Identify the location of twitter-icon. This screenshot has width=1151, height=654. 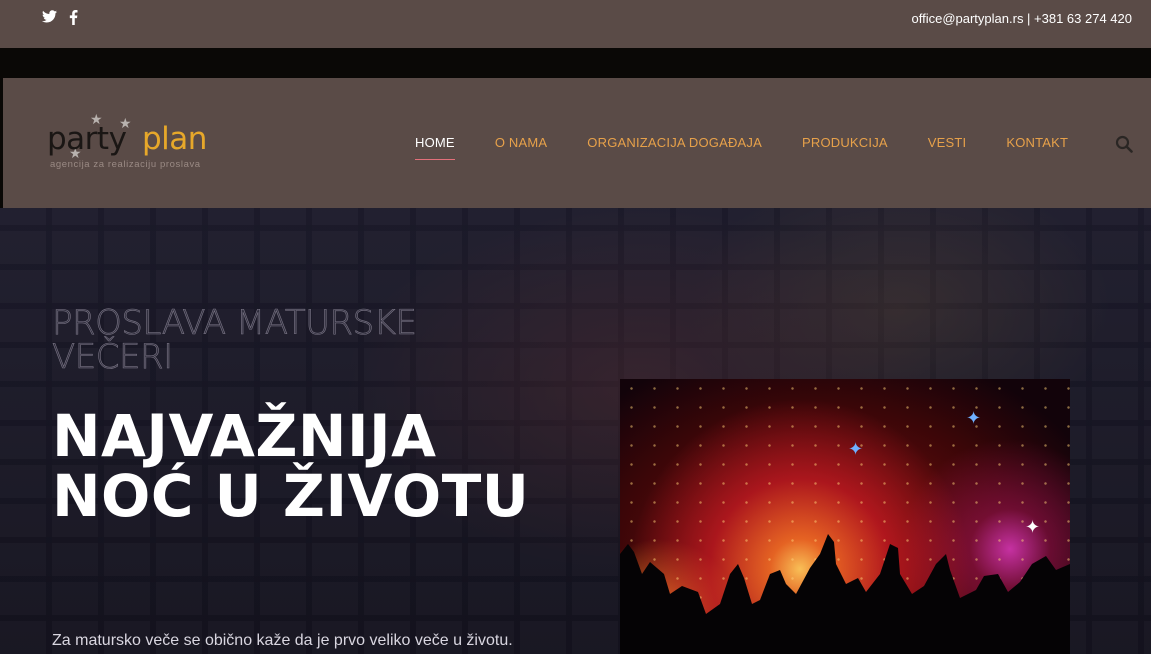
(49, 19).